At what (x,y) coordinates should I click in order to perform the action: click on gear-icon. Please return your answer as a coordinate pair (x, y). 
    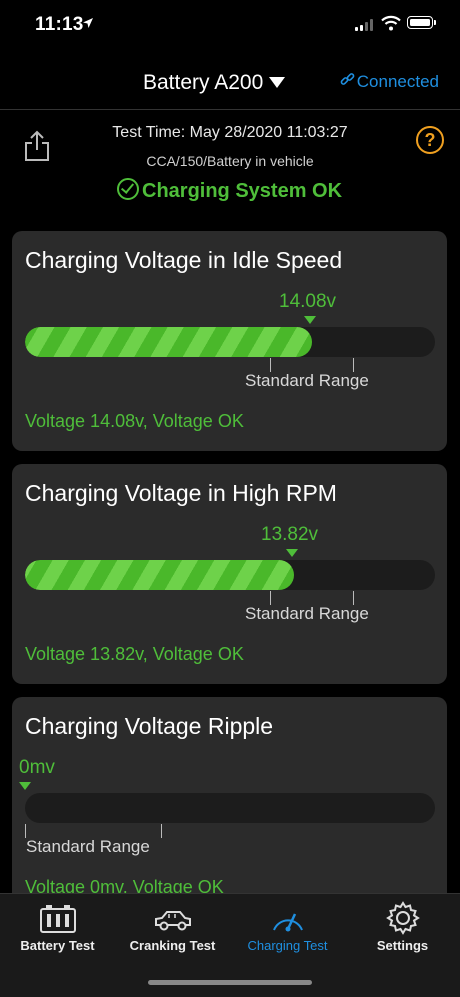
    Looking at the image, I should click on (402, 918).